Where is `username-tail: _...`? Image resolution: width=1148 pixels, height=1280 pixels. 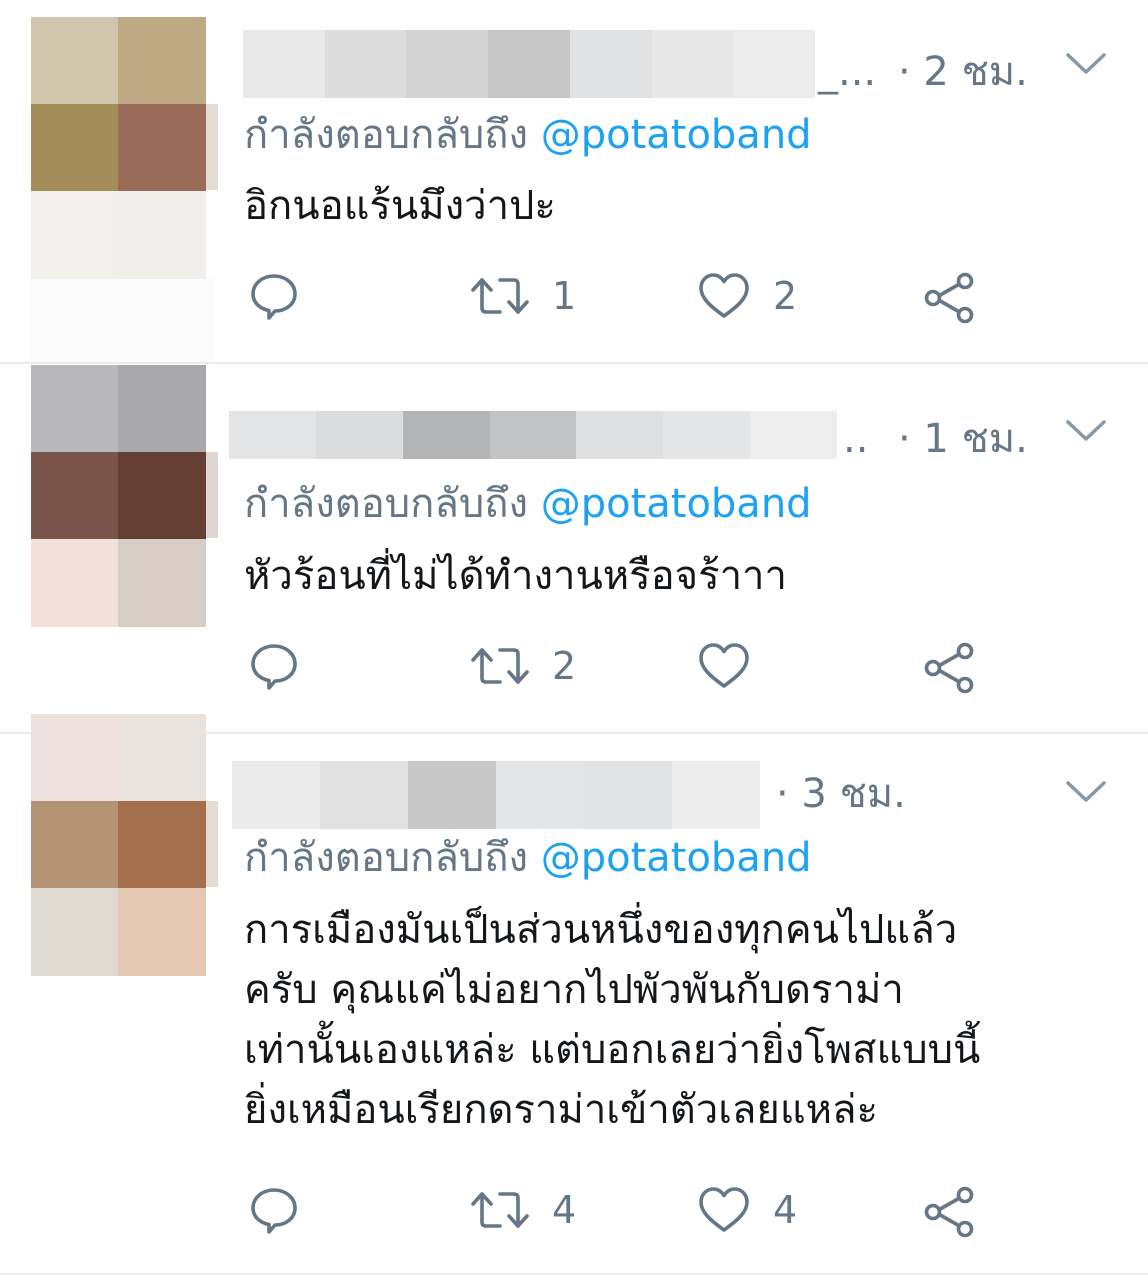 username-tail: _... is located at coordinates (847, 72).